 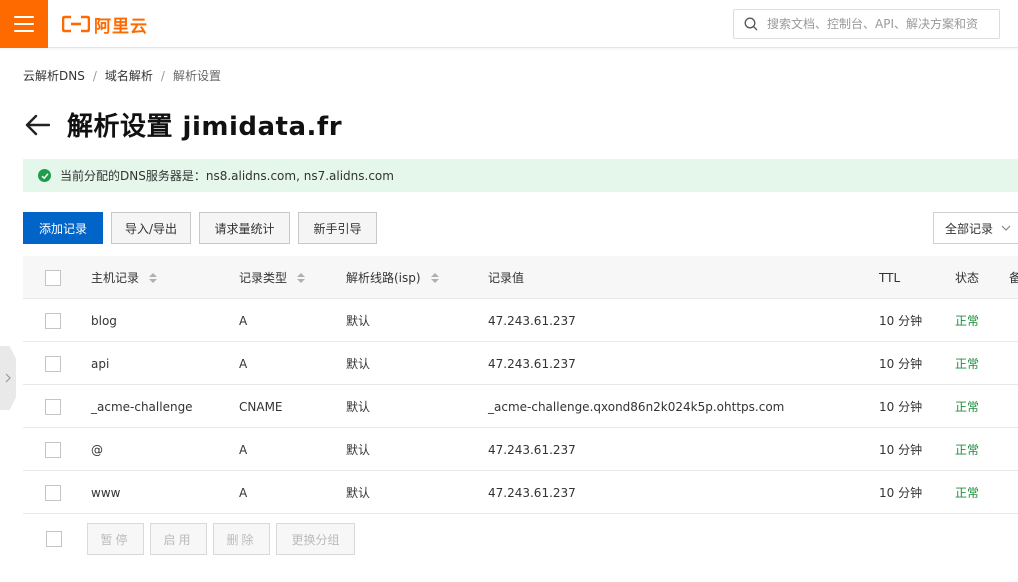 I want to click on cell-type: CNAME, so click(x=261, y=406).